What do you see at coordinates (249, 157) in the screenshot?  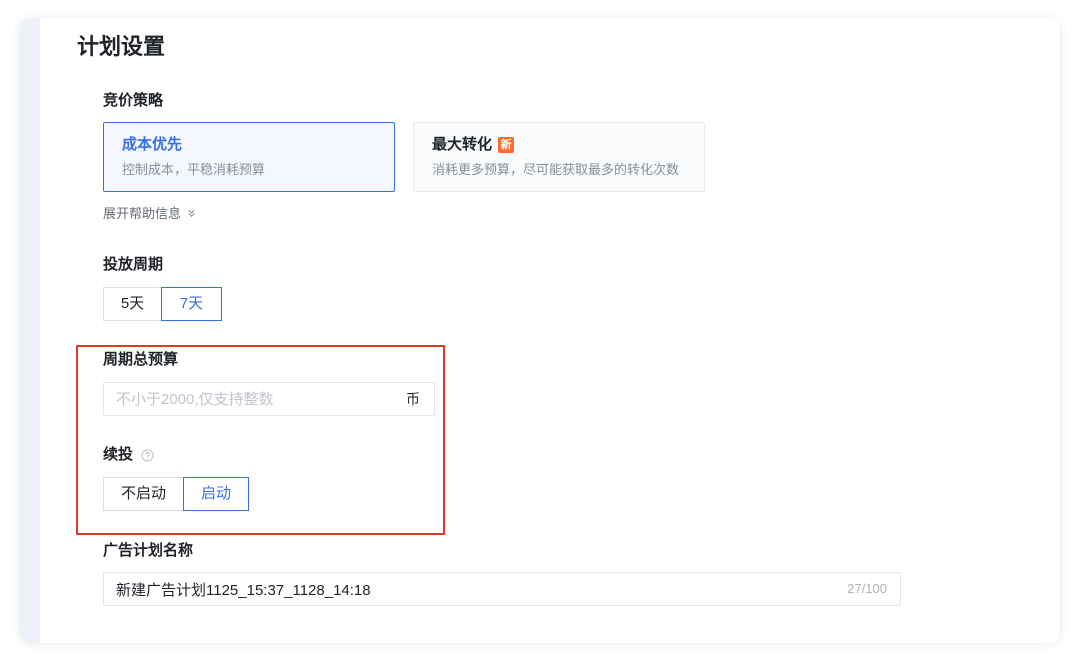 I see `bid-option-cost-first: 成本优先 控制成本，平稳消耗预算` at bounding box center [249, 157].